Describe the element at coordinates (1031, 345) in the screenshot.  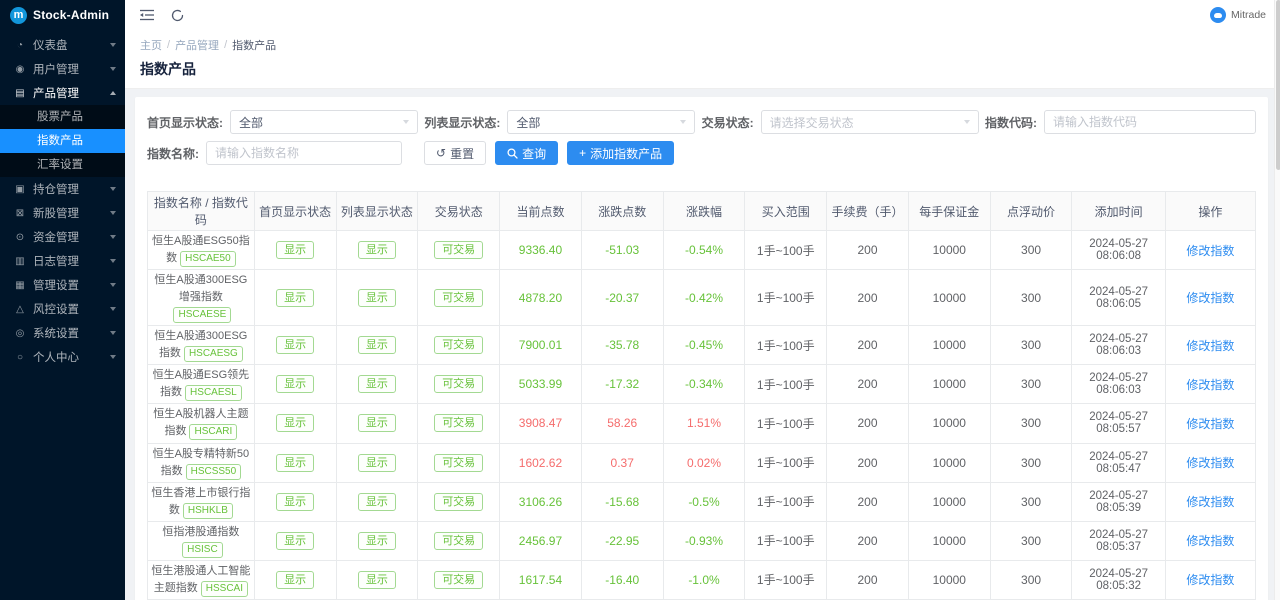
I see `point-float-cell: 300` at that location.